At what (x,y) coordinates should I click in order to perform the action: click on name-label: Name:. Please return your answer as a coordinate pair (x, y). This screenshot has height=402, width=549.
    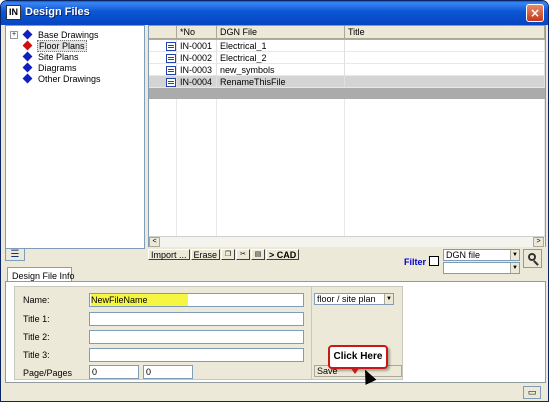
    Looking at the image, I should click on (36, 300).